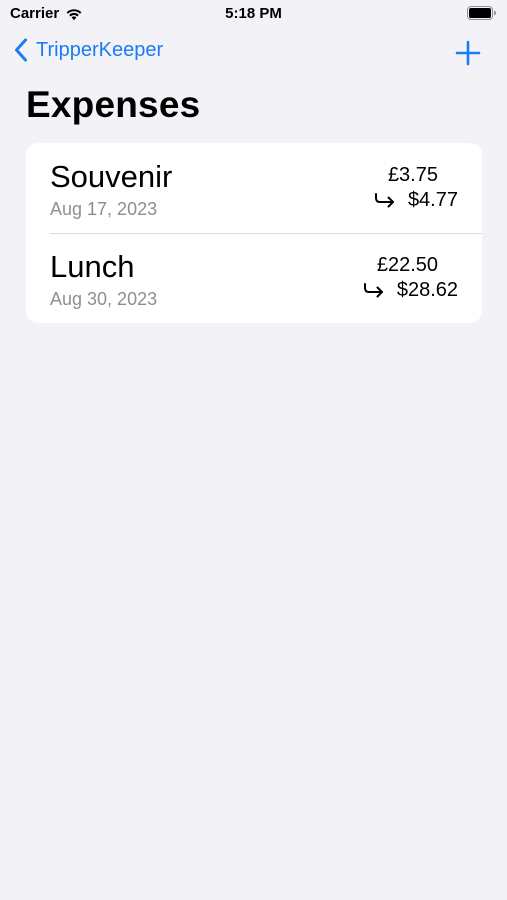  I want to click on expense-amounts: £3.75 $4.77, so click(416, 187).